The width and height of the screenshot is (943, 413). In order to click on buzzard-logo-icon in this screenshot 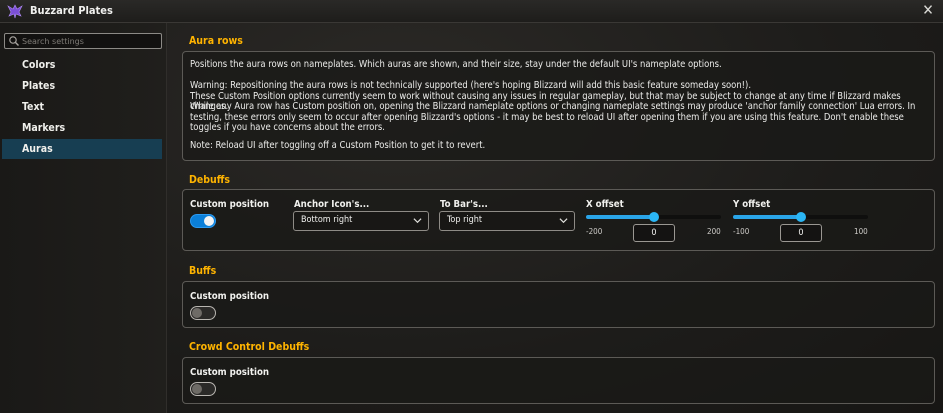, I will do `click(15, 11)`.